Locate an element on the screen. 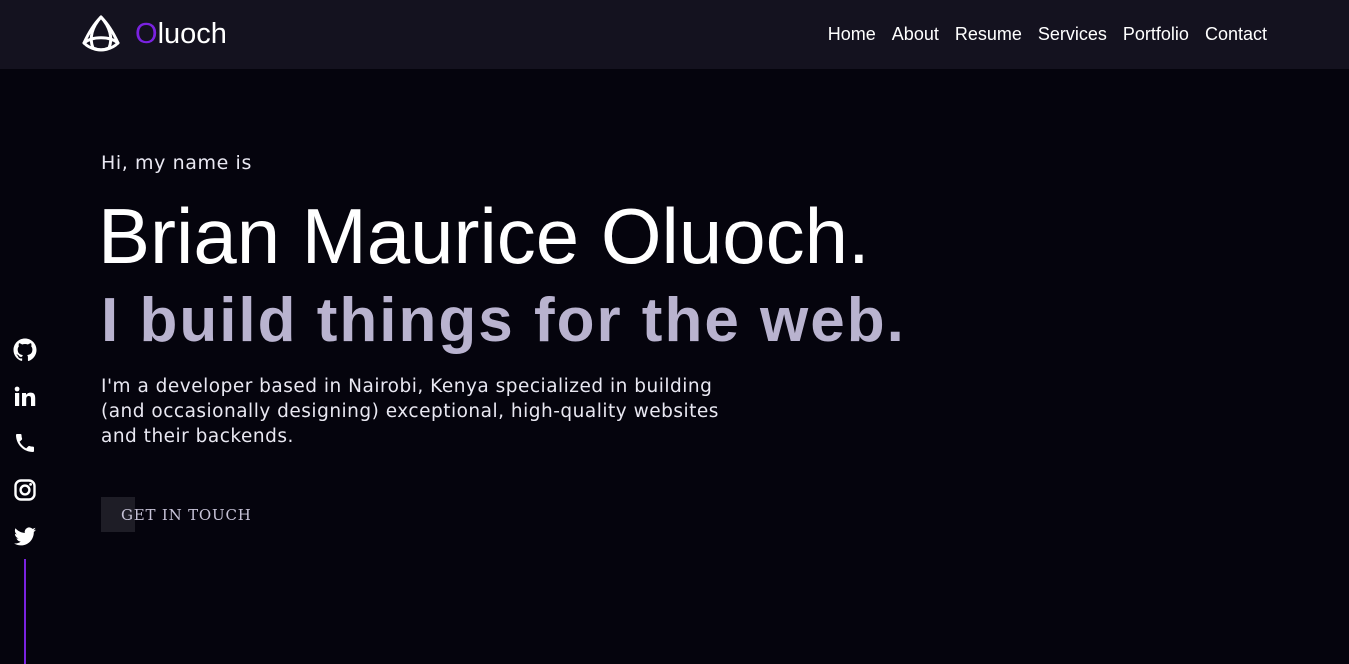  brand: Oluoch is located at coordinates (153, 34).